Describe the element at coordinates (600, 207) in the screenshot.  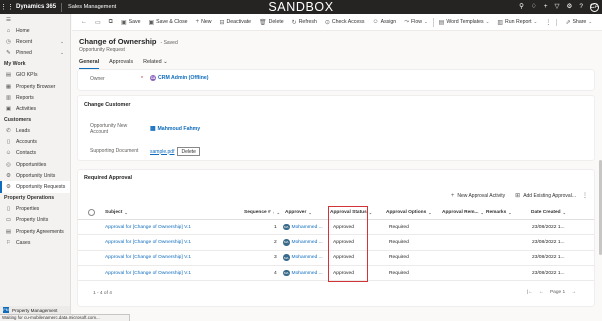
I see `page-scrollbar-thumb` at that location.